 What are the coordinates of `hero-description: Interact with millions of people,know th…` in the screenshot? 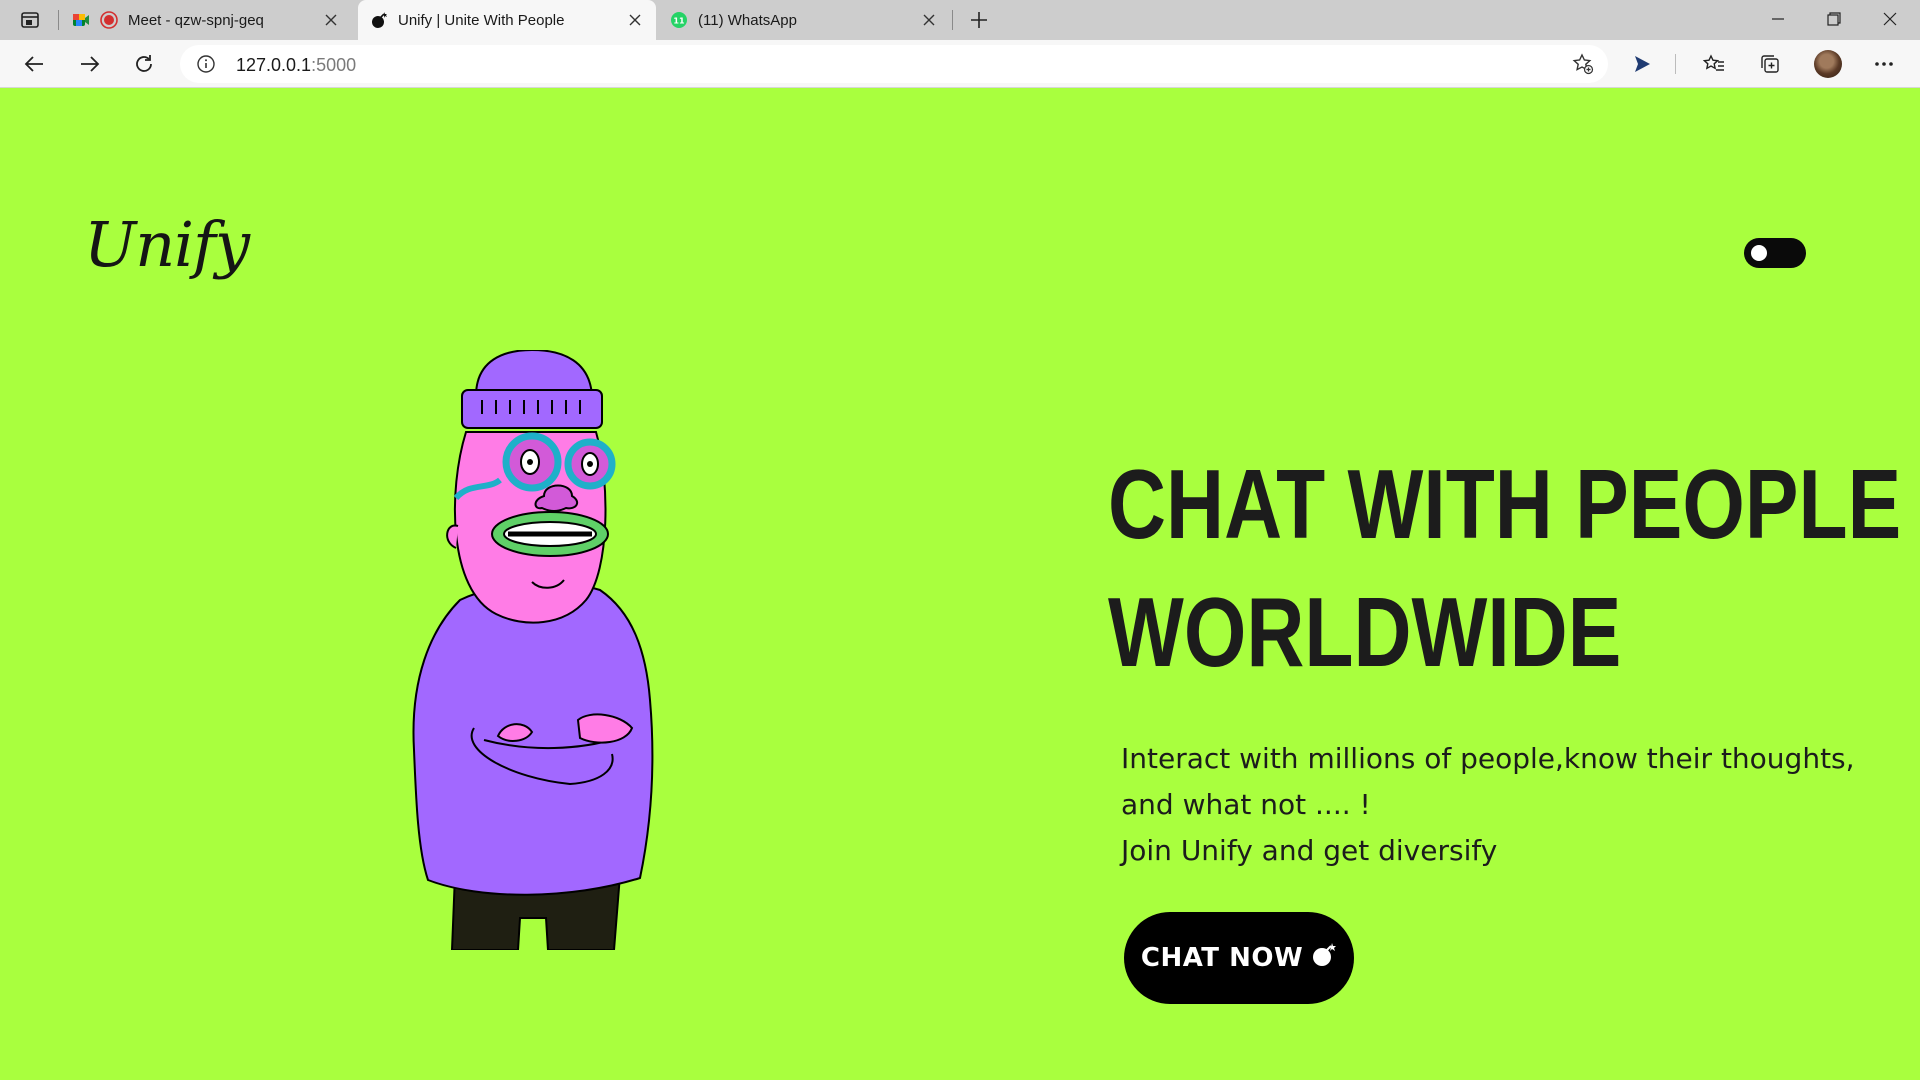 It's located at (1488, 805).